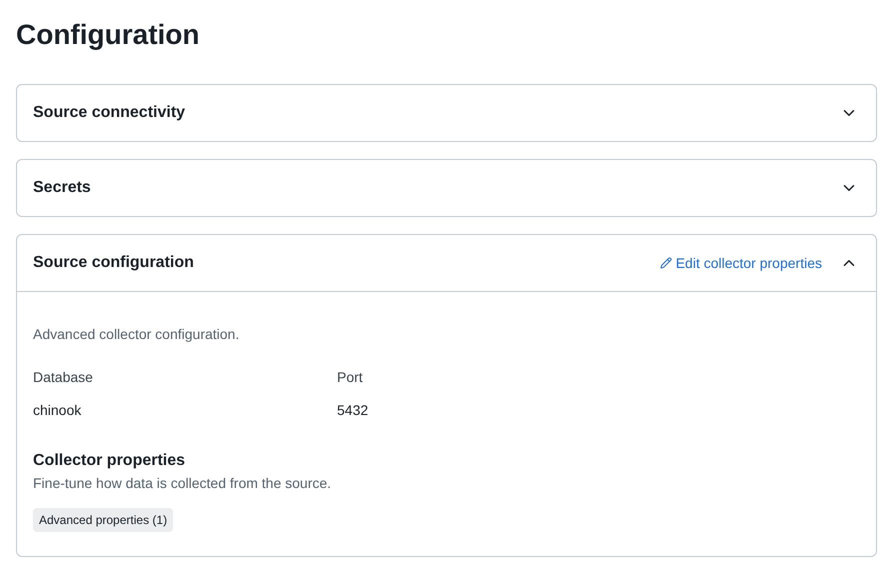  I want to click on section-description: Advanced collector configuration., so click(136, 334).